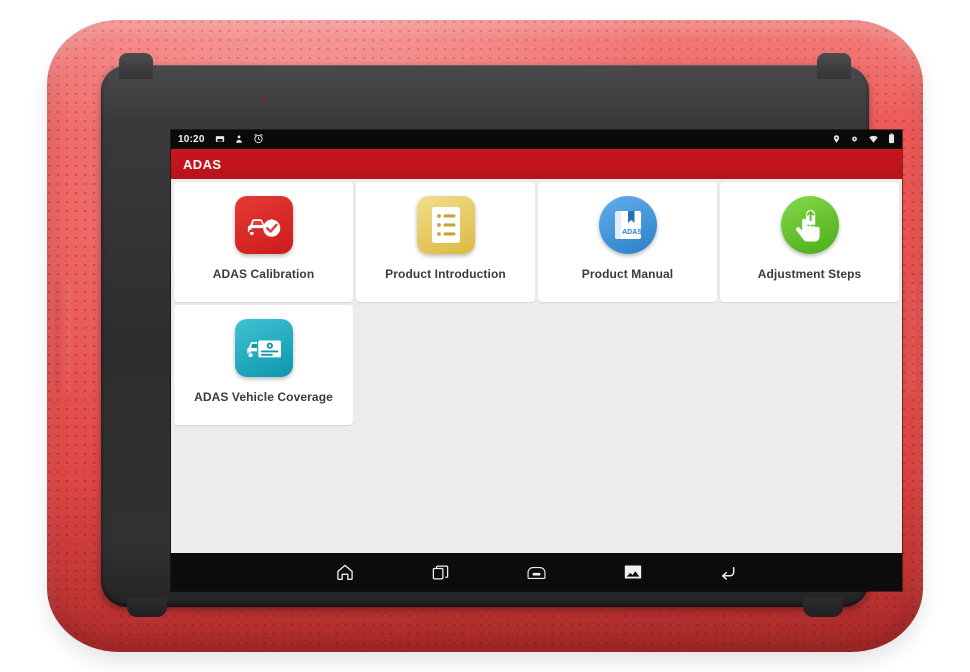 The width and height of the screenshot is (970, 672). What do you see at coordinates (258, 140) in the screenshot?
I see `alarm-mute-icon` at bounding box center [258, 140].